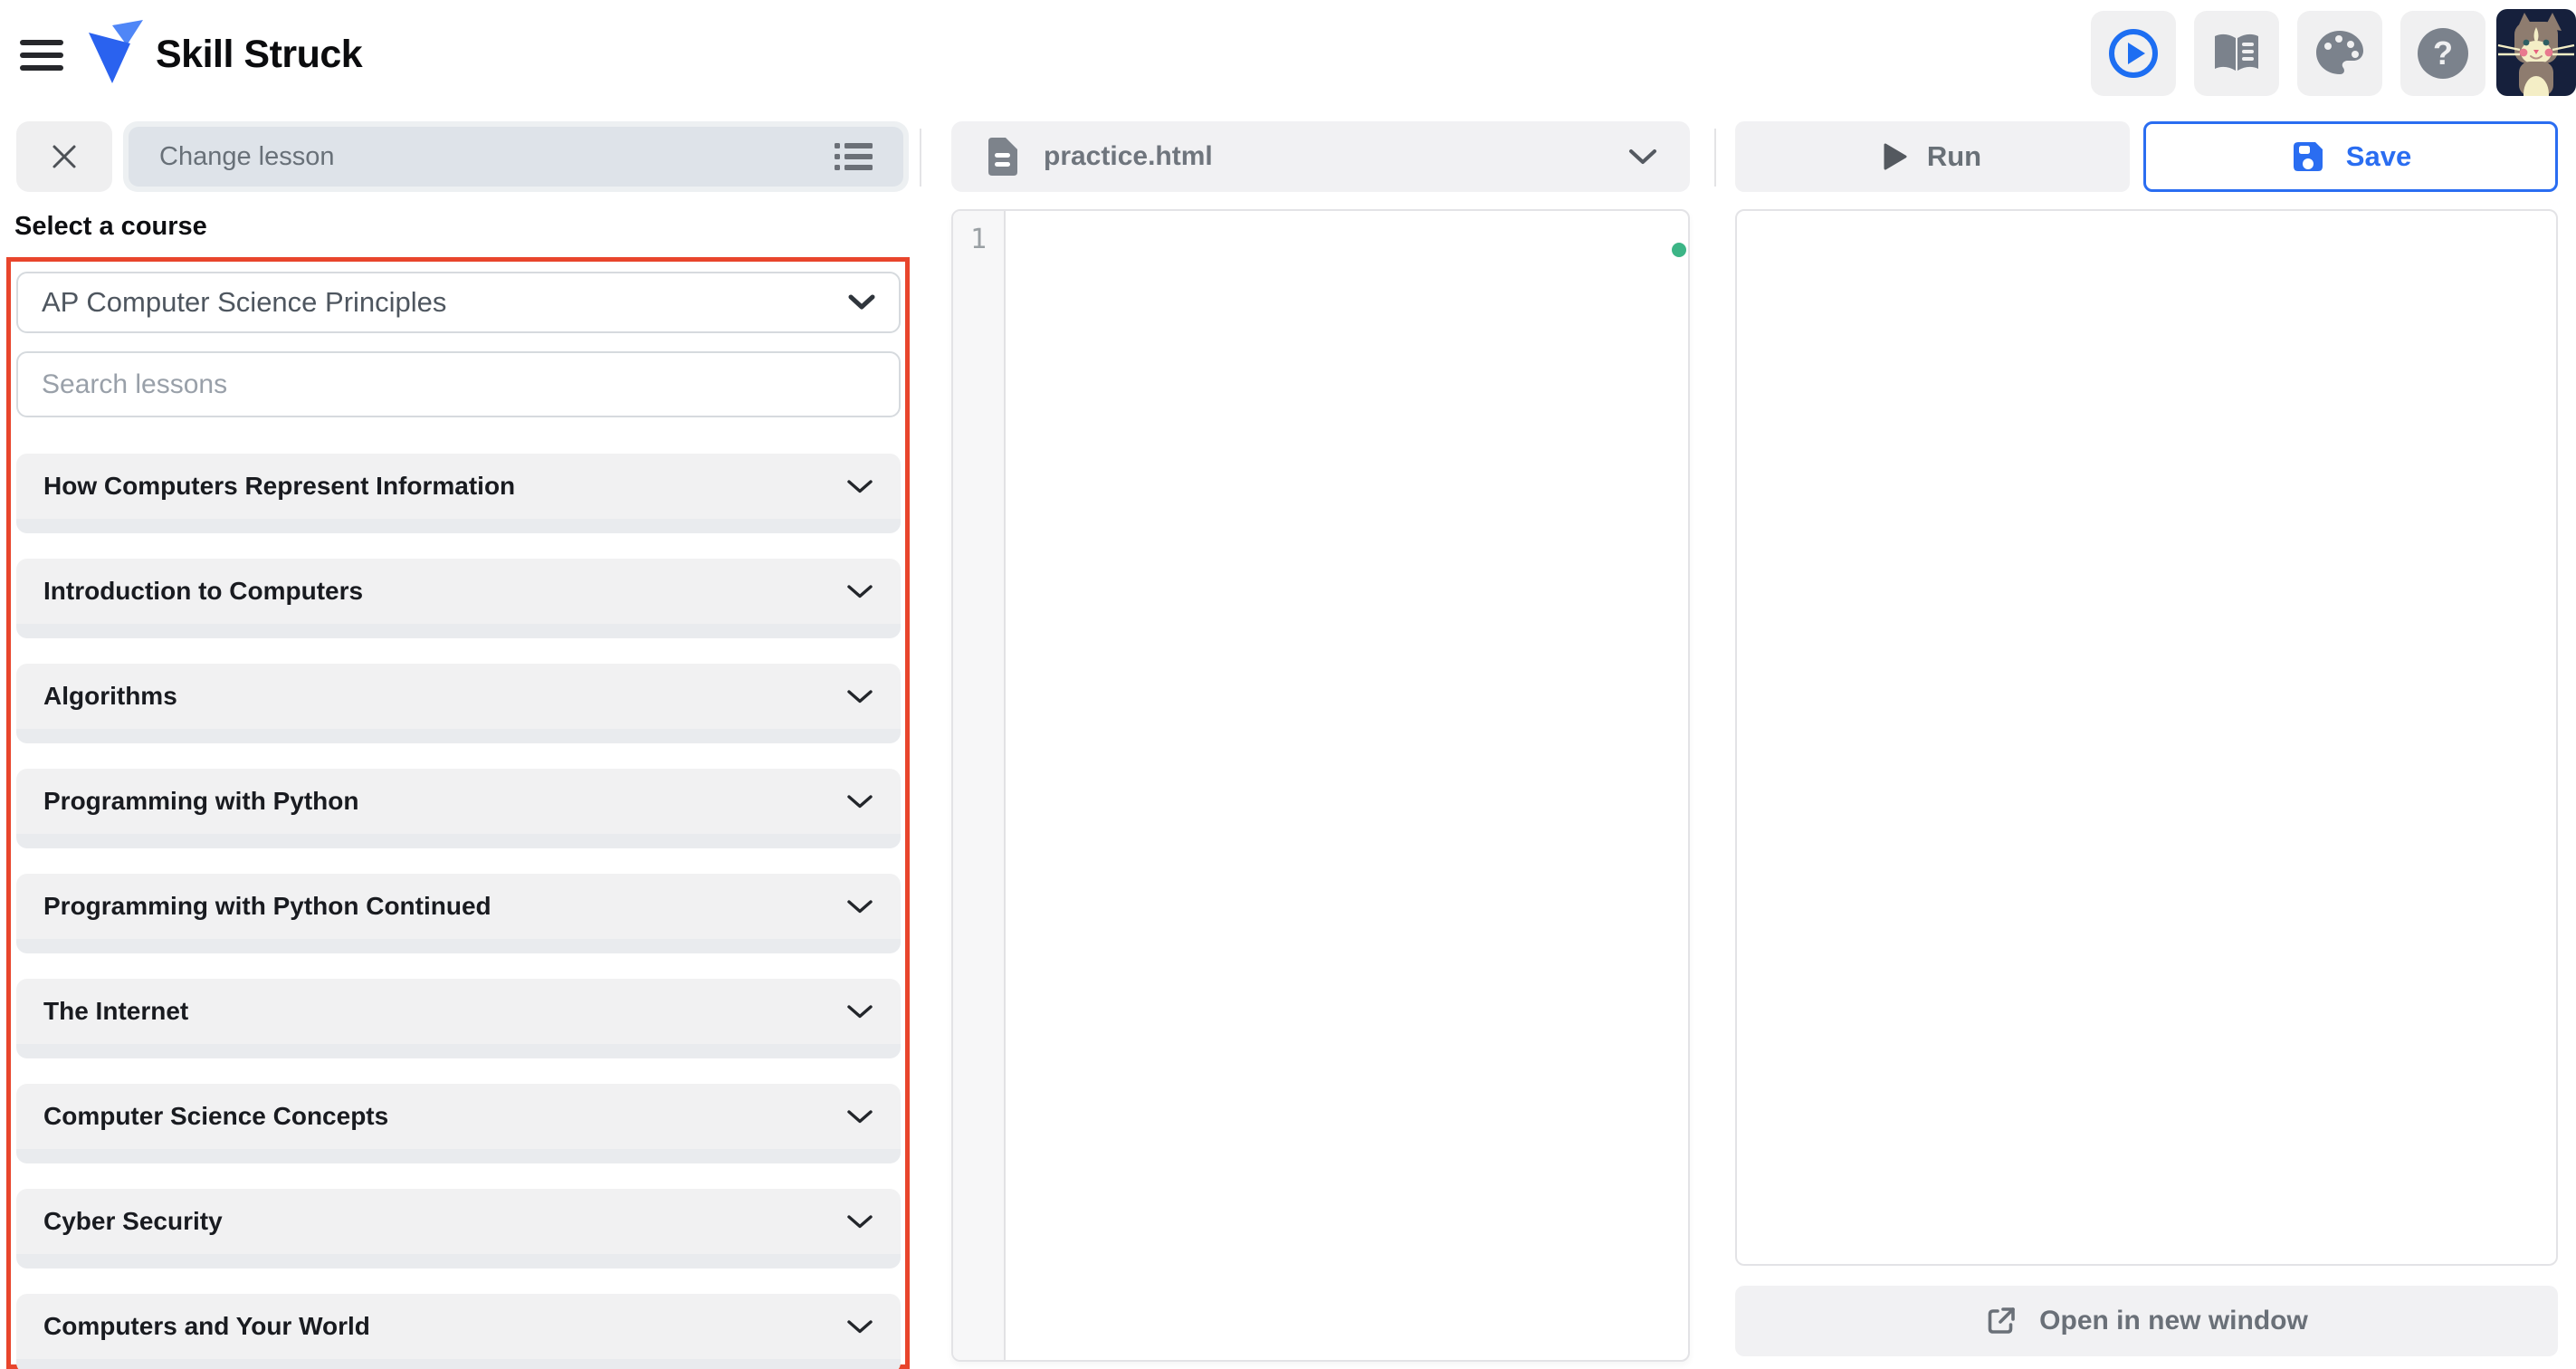 This screenshot has width=2576, height=1369. Describe the element at coordinates (207, 1326) in the screenshot. I see `course-unit-label: Computers and Your World` at that location.